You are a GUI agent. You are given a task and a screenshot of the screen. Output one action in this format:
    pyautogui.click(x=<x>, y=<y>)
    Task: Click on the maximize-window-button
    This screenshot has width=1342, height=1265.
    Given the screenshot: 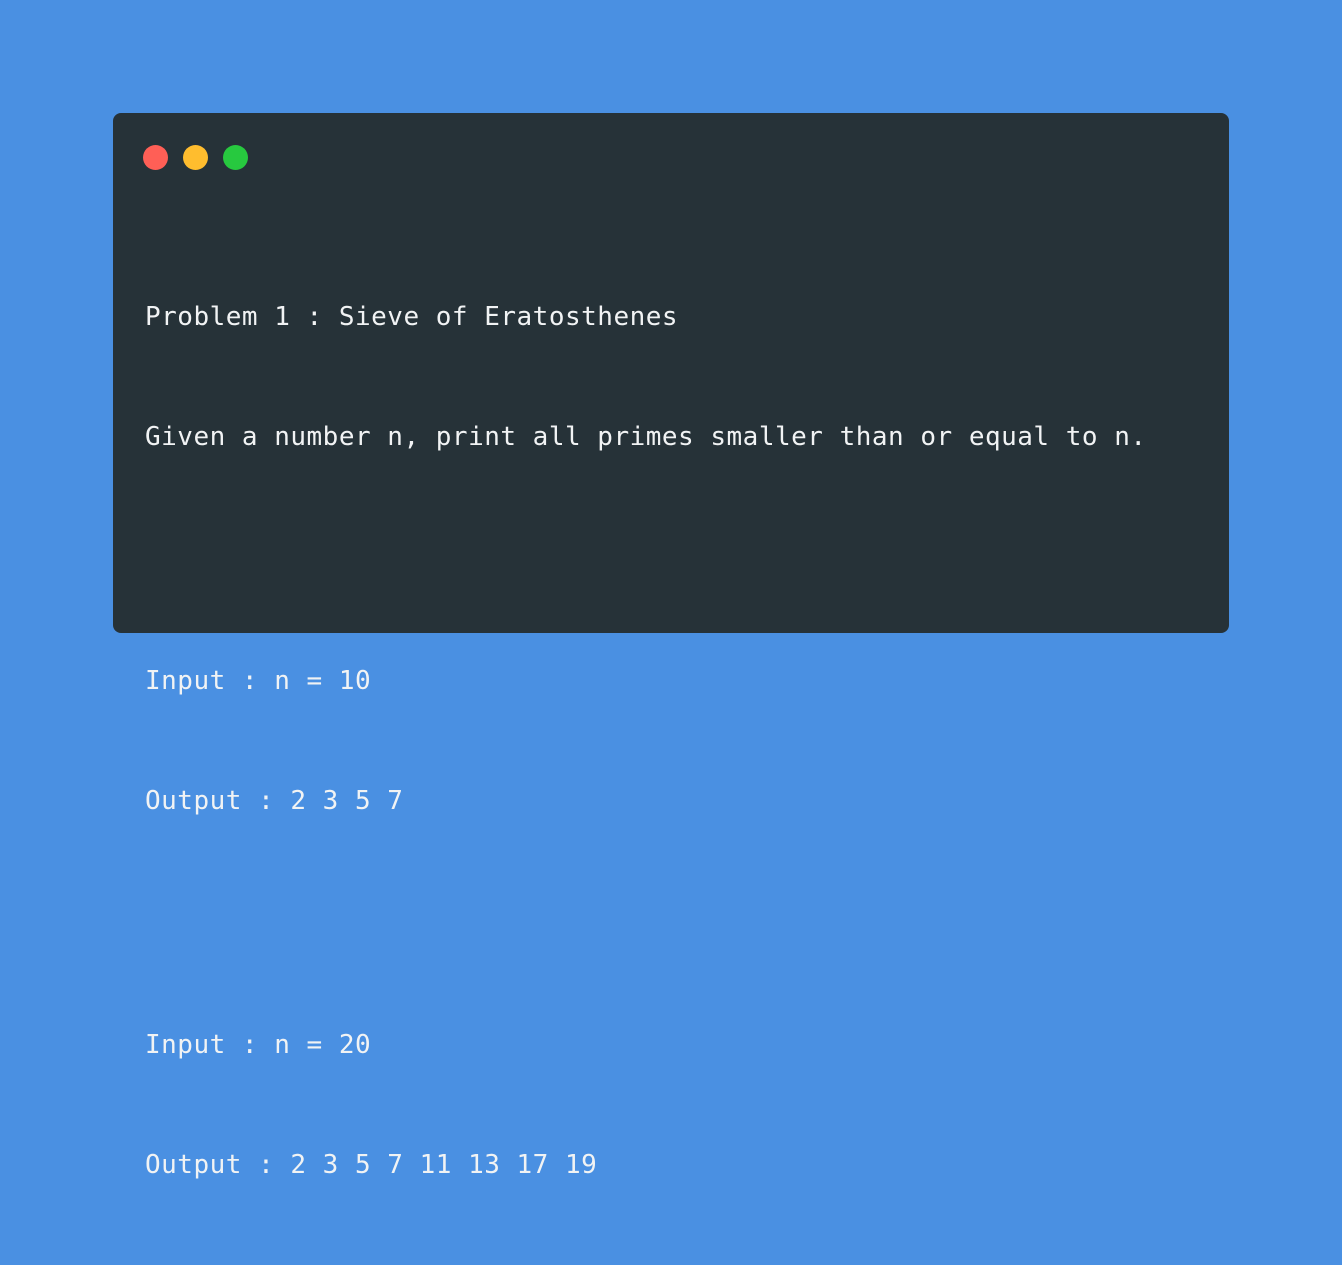 What is the action you would take?
    pyautogui.click(x=235, y=157)
    